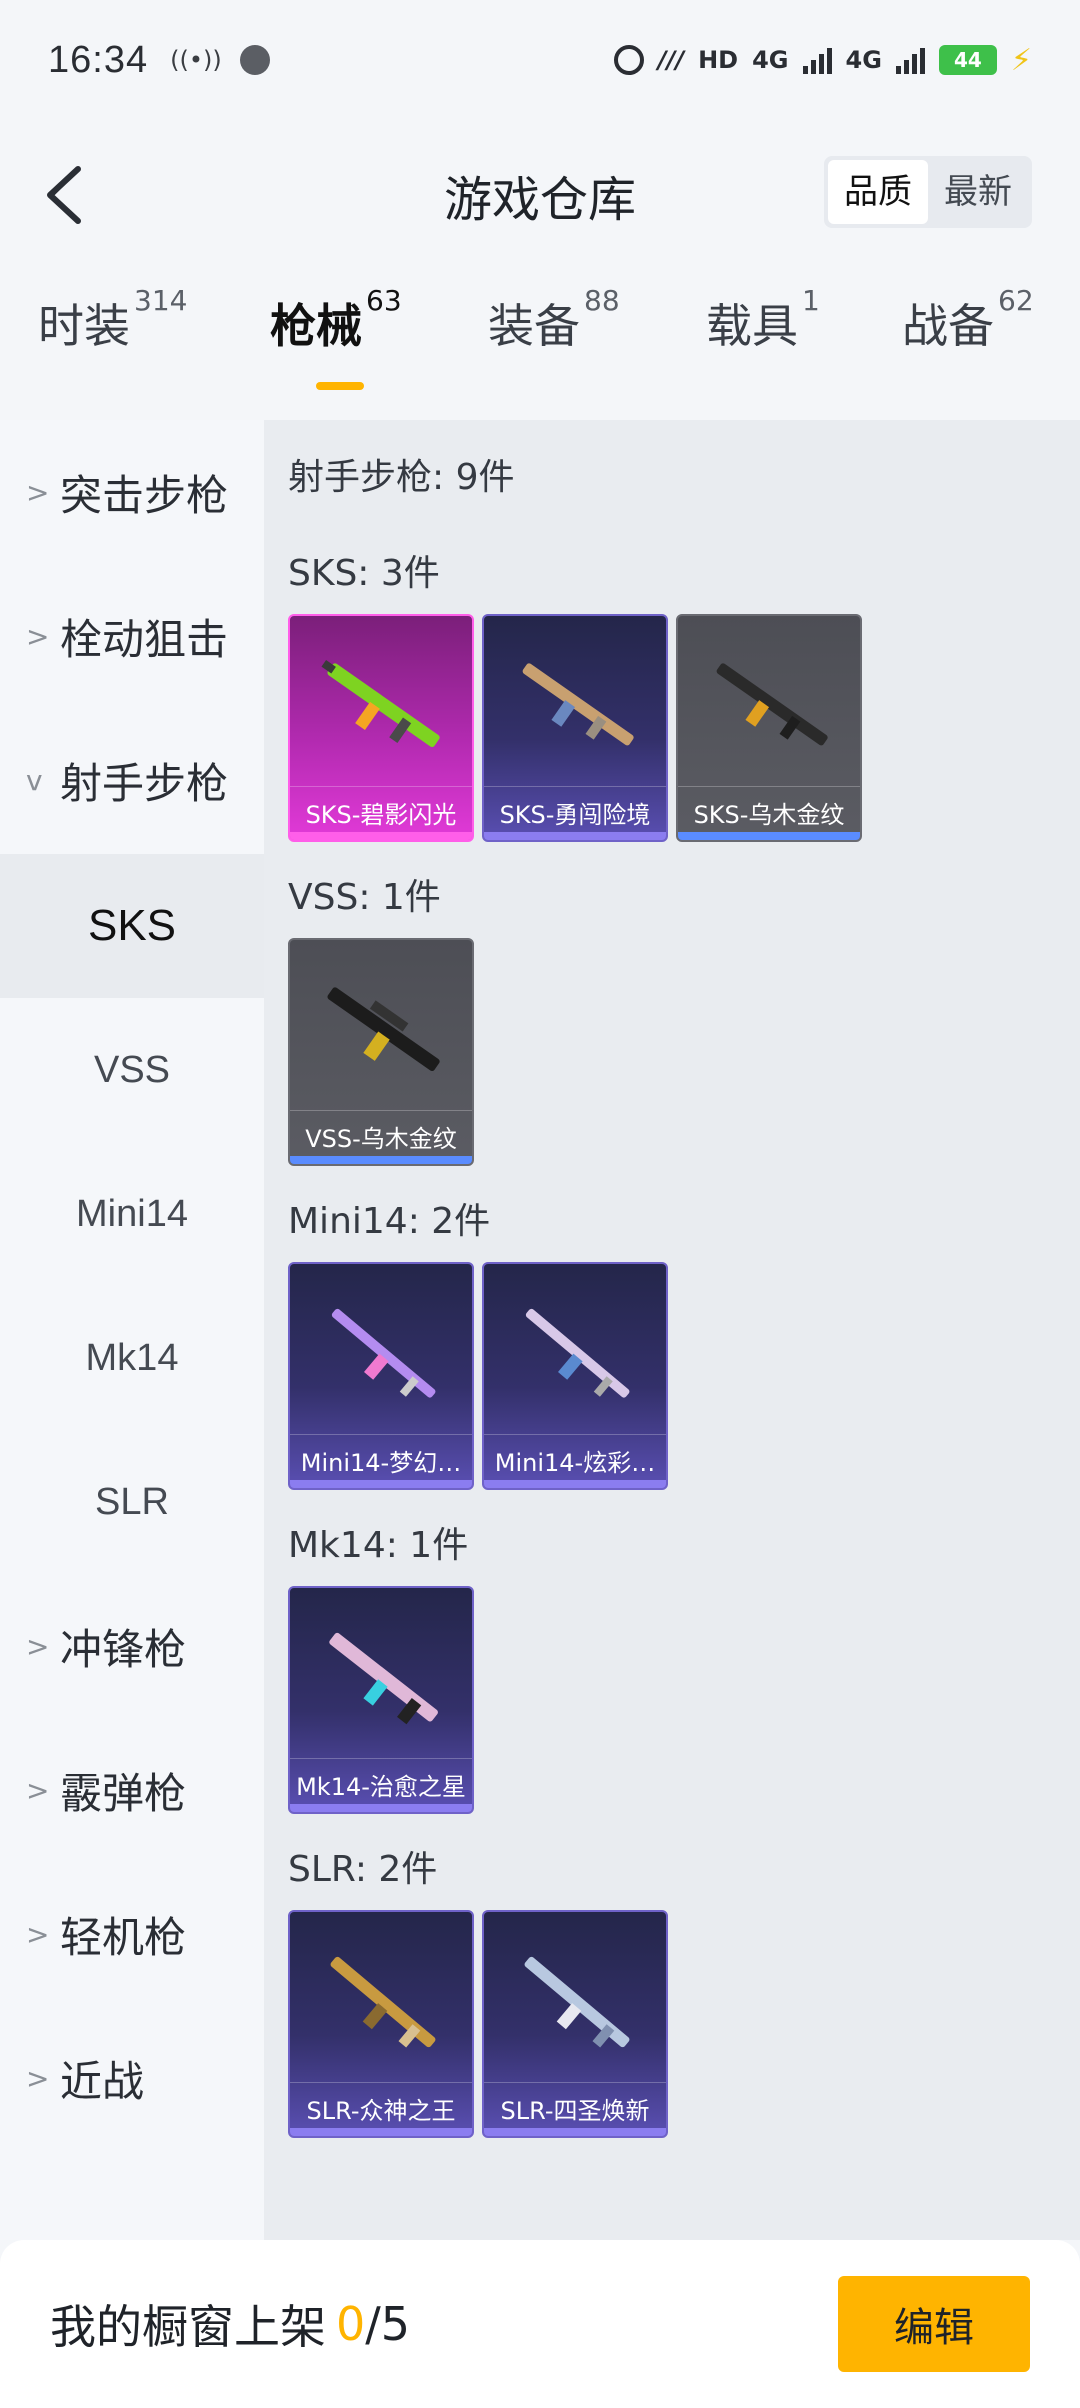  I want to click on chevron-left-icon, so click(64, 195).